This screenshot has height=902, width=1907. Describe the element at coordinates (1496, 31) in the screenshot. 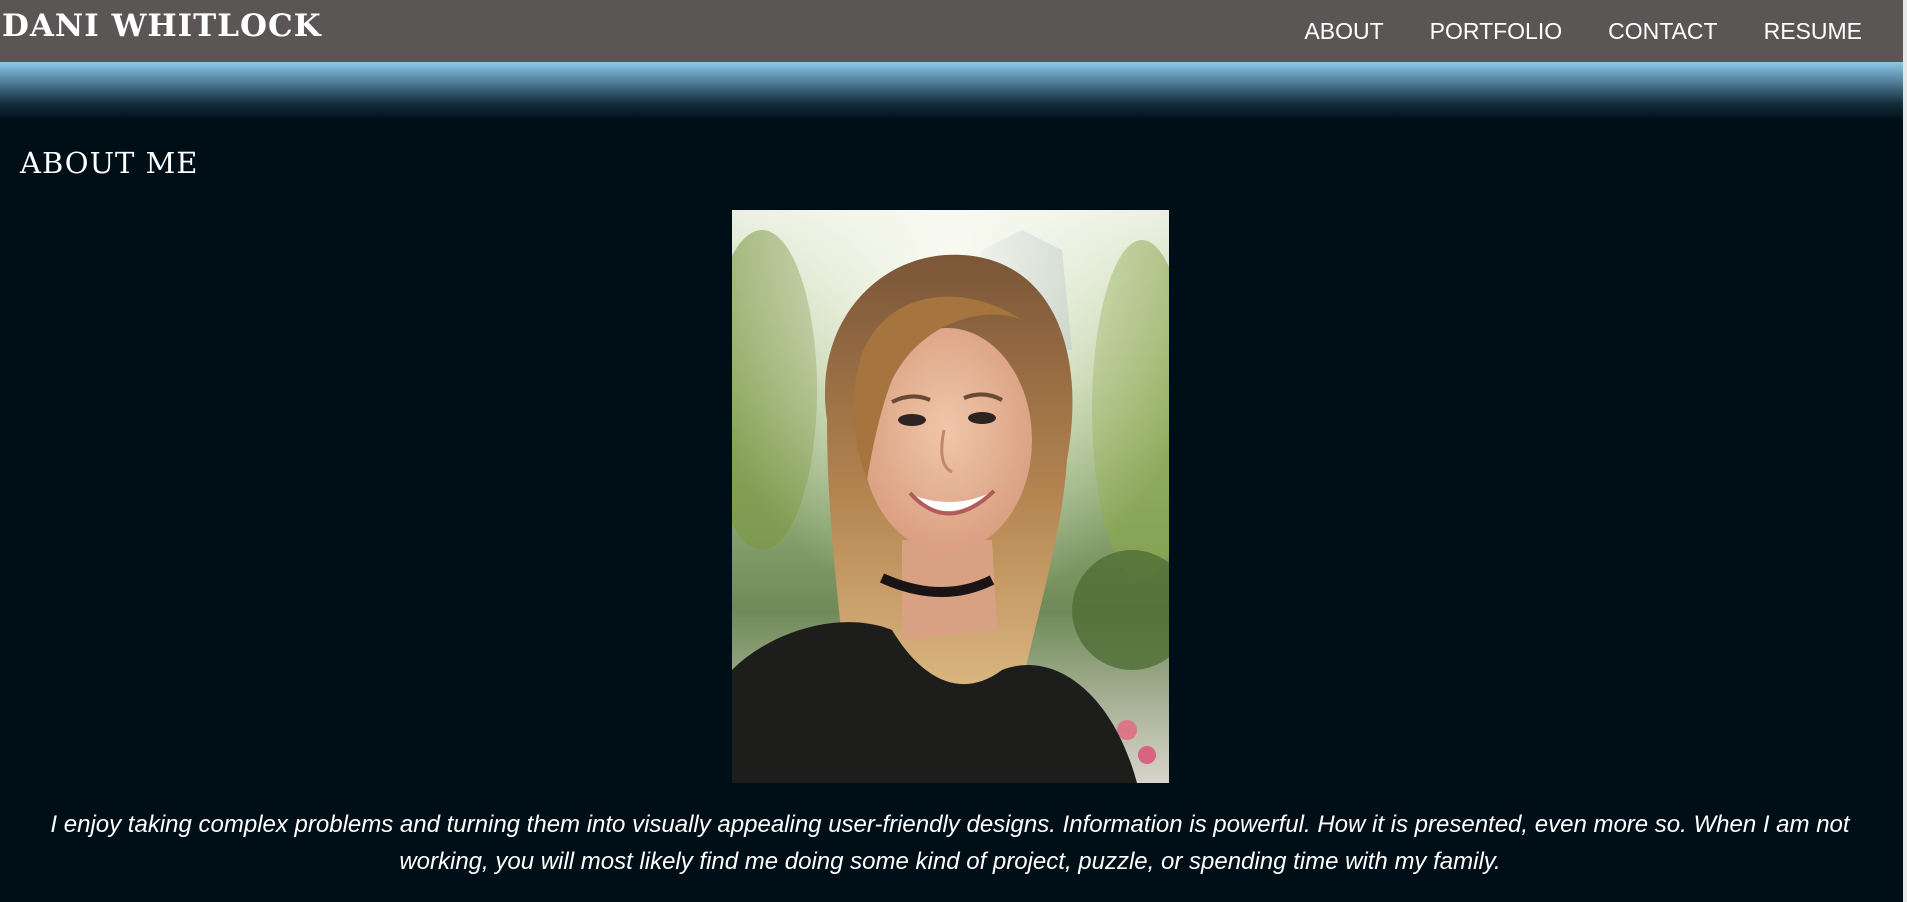

I see `nav-link-portfolio: PORTFOLIO` at that location.